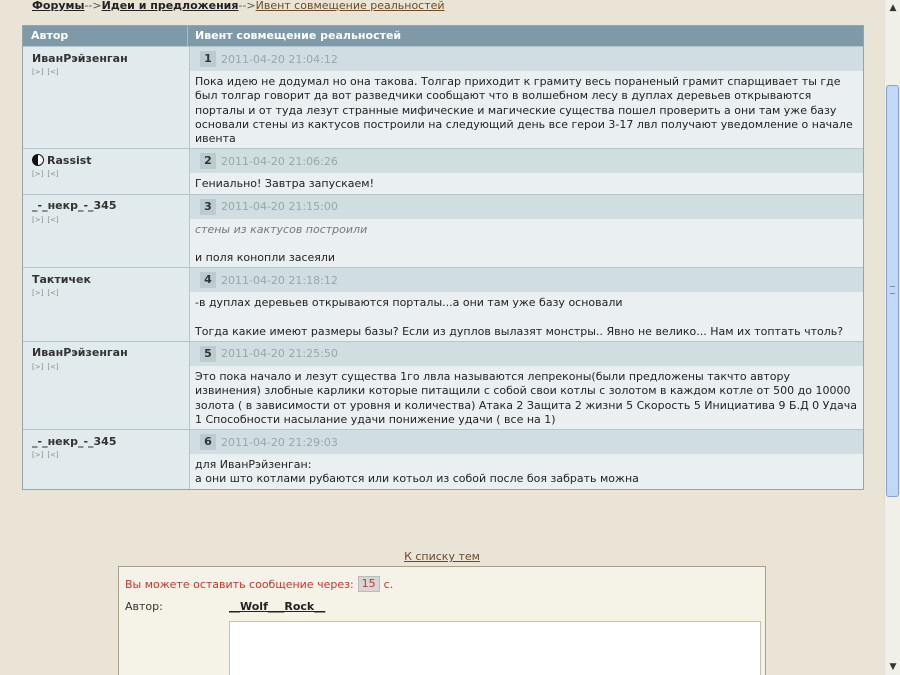  What do you see at coordinates (279, 161) in the screenshot?
I see `post-date: 2011-04-20 21:06:26` at bounding box center [279, 161].